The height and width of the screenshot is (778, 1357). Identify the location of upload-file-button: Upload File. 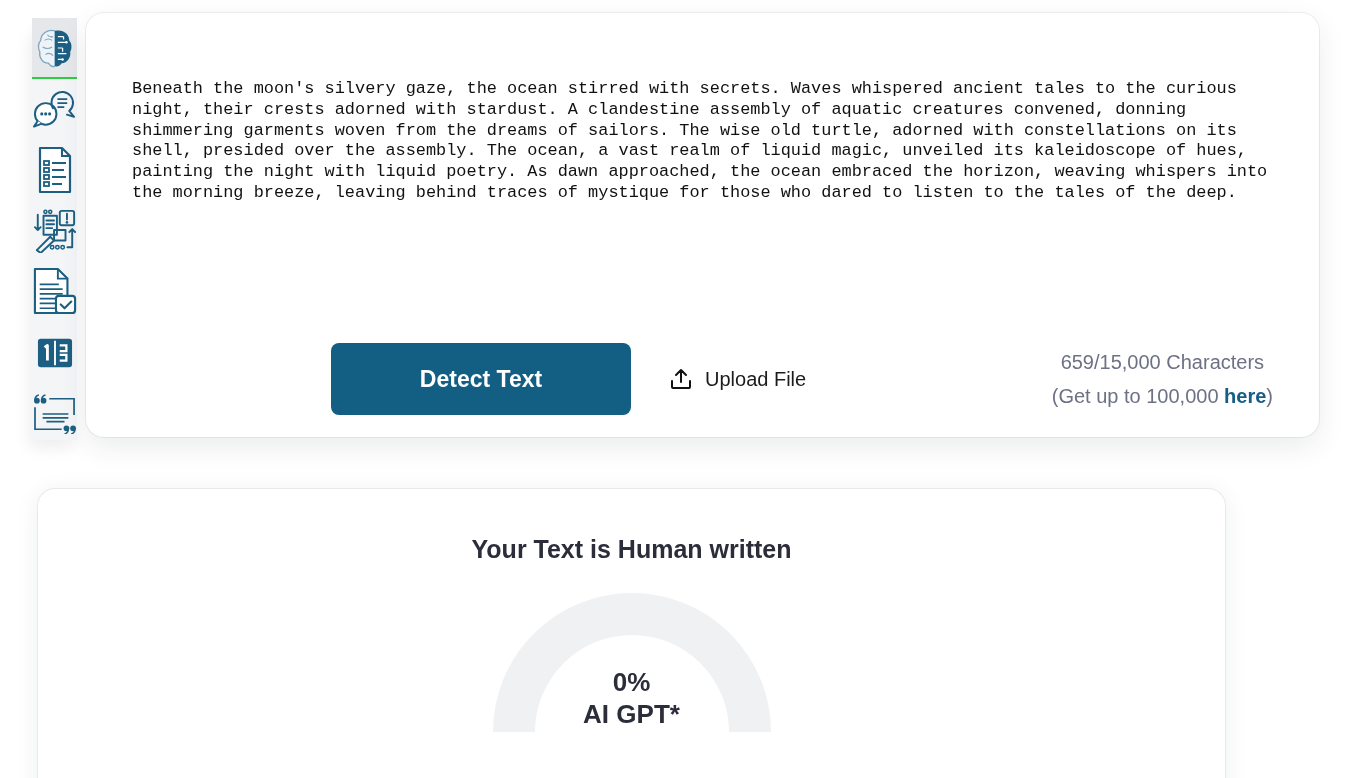
(738, 379).